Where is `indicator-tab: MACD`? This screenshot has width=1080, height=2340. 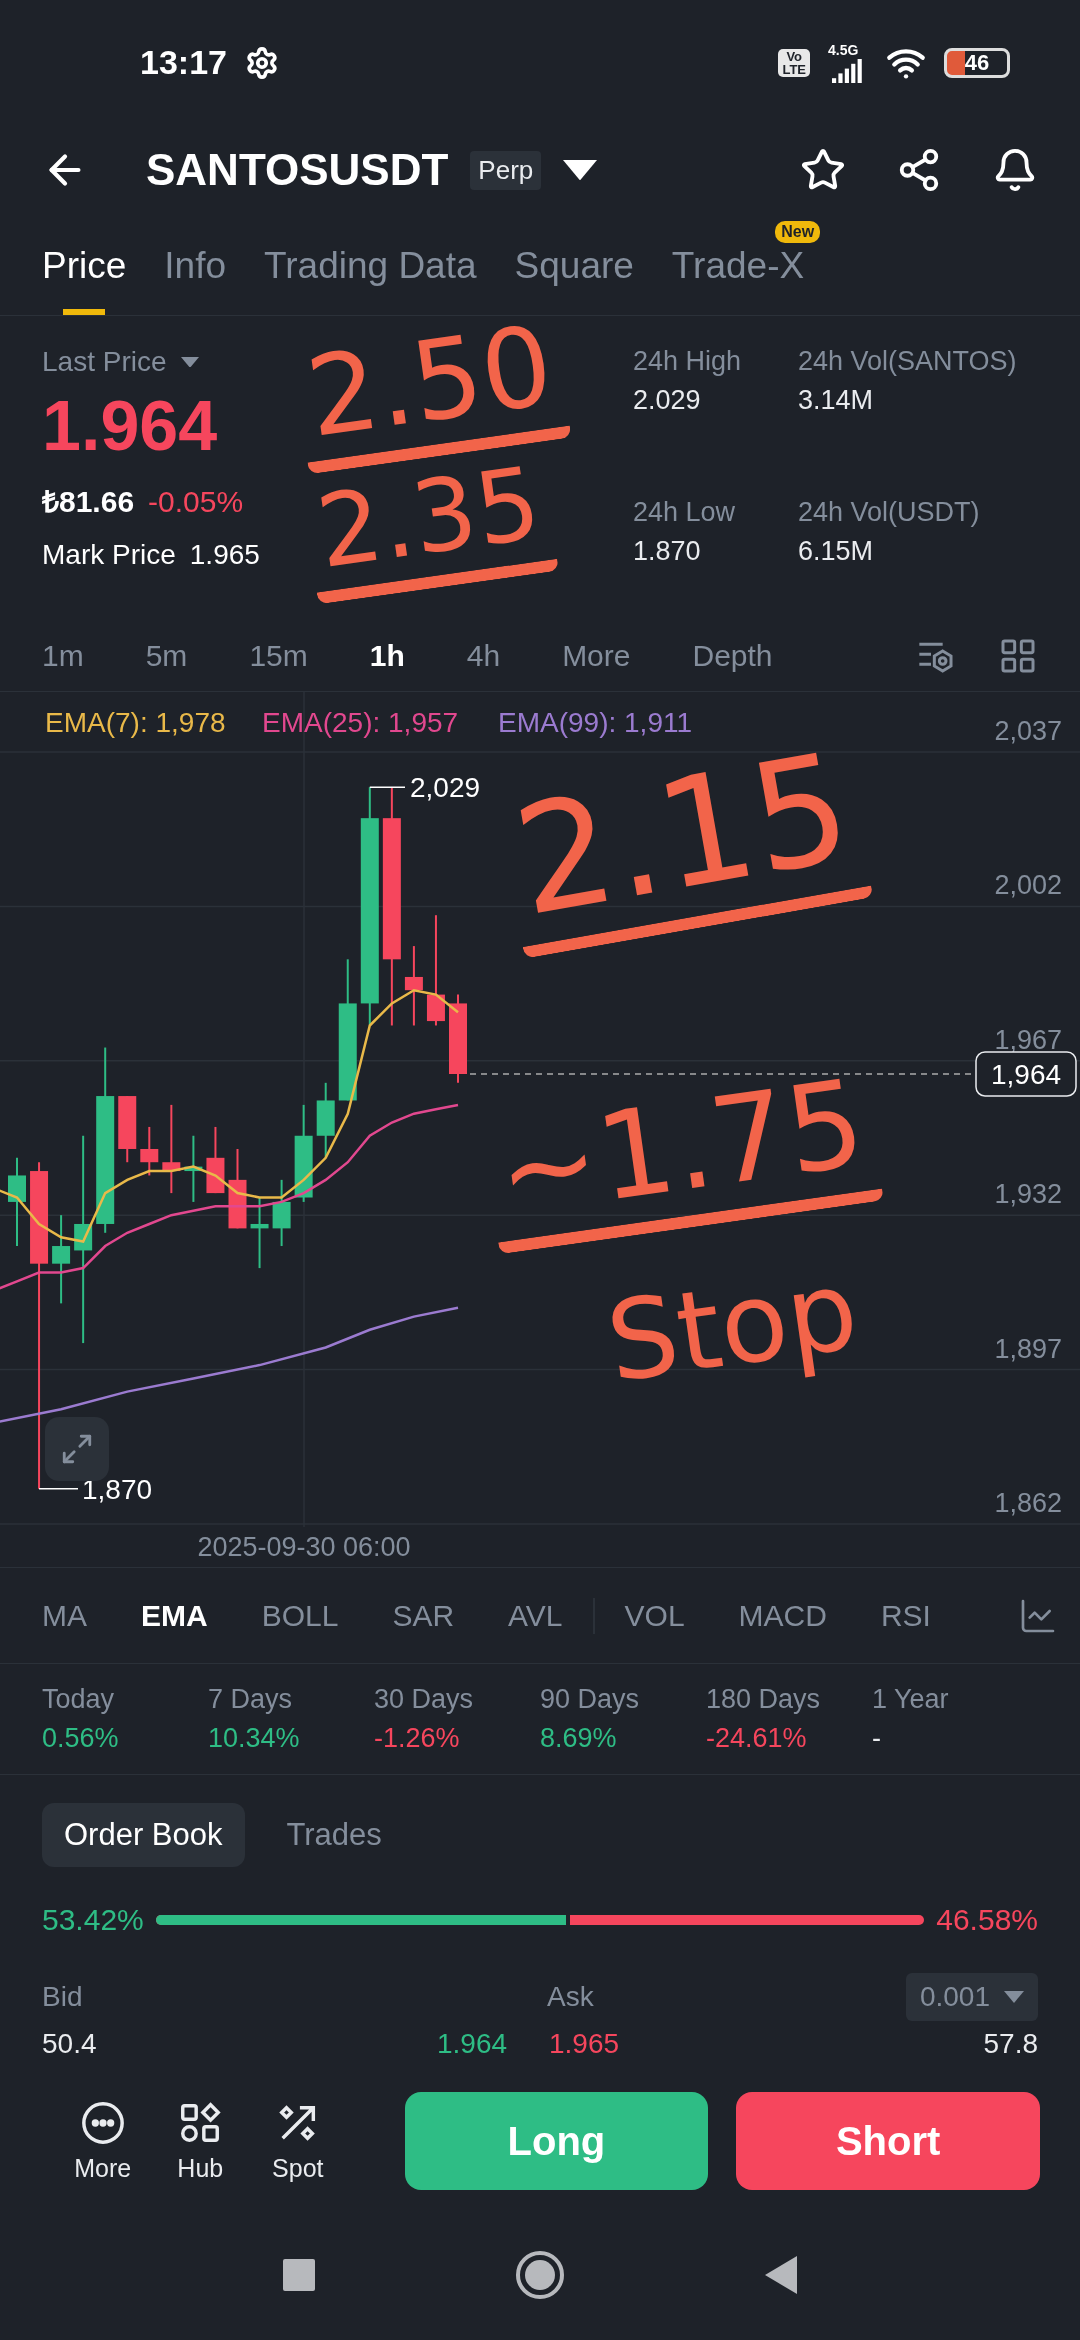 indicator-tab: MACD is located at coordinates (782, 1615).